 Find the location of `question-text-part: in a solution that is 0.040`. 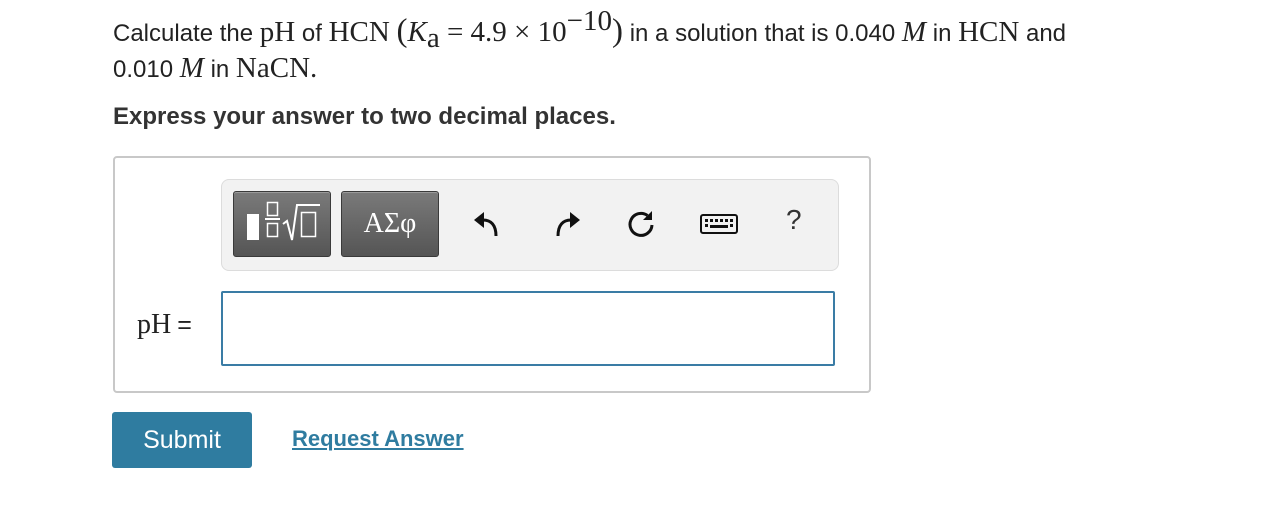

question-text-part: in a solution that is 0.040 is located at coordinates (762, 33).